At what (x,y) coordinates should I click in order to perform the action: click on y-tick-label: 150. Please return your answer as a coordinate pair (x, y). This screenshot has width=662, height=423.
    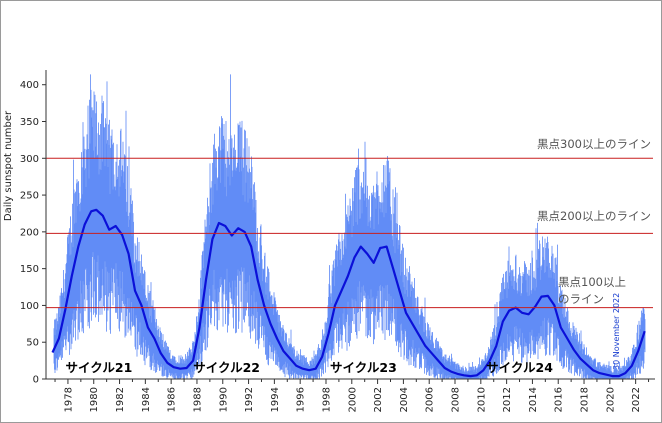
    Looking at the image, I should click on (29, 269).